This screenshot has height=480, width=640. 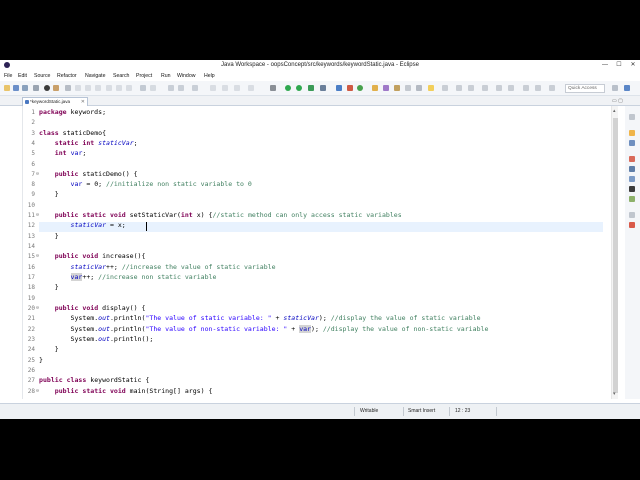 What do you see at coordinates (31, 205) in the screenshot?
I see `line-number: 10` at bounding box center [31, 205].